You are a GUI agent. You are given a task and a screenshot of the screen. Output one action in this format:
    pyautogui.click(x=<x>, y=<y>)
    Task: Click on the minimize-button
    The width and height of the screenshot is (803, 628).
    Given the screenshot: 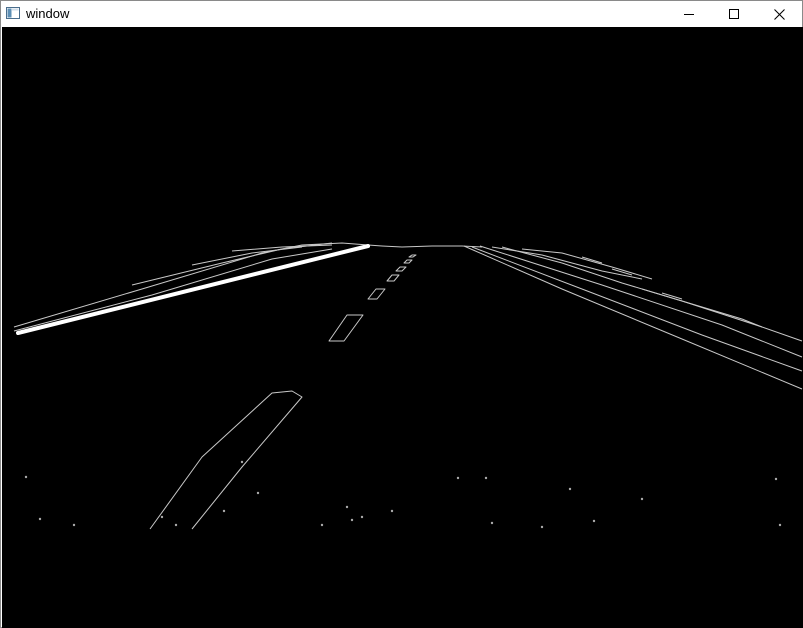 What is the action you would take?
    pyautogui.click(x=689, y=14)
    